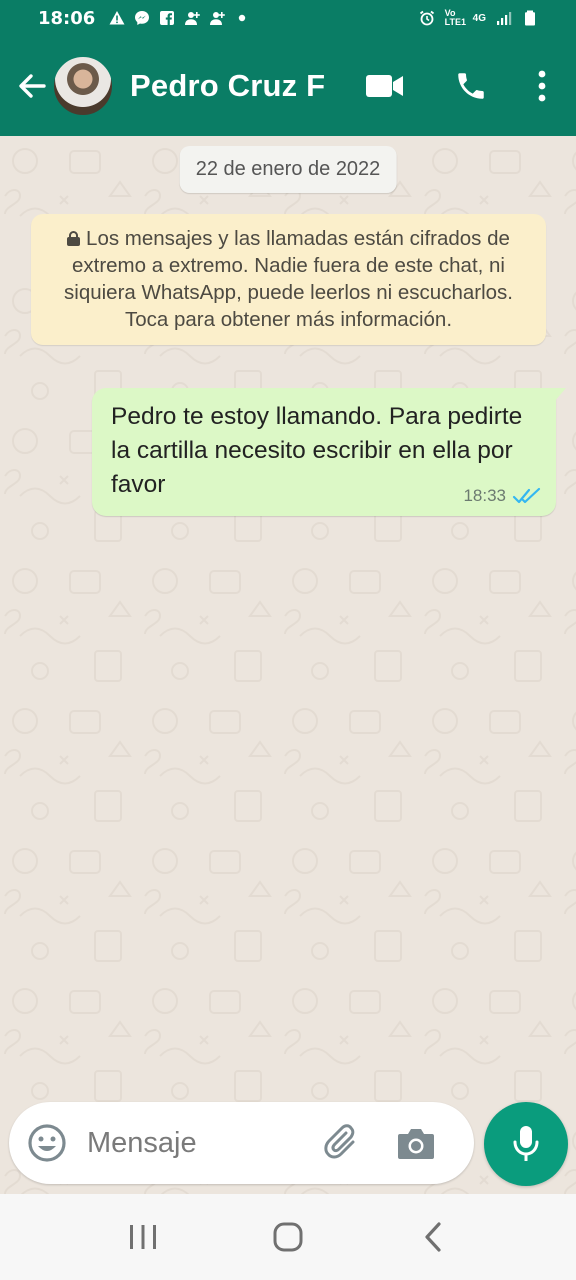  I want to click on home-icon, so click(288, 1237).